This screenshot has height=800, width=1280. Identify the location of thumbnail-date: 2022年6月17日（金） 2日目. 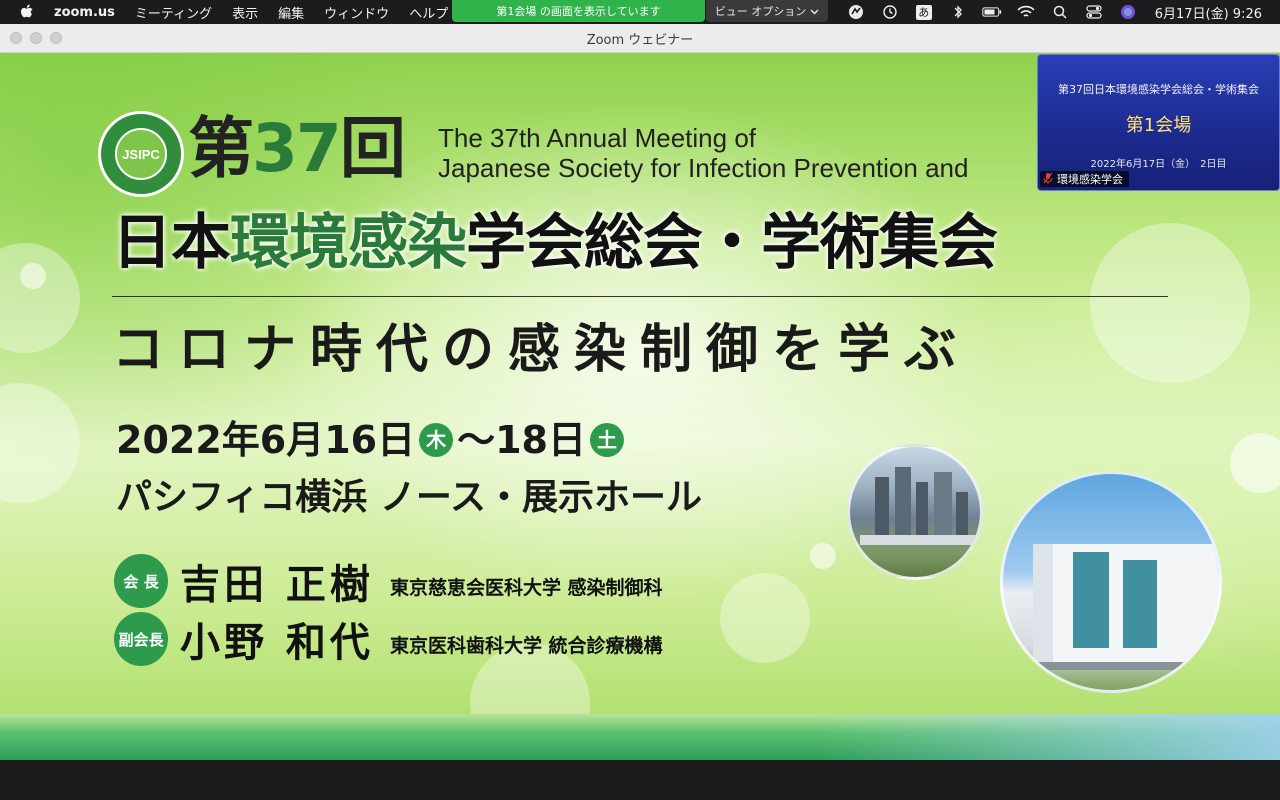
(1158, 164).